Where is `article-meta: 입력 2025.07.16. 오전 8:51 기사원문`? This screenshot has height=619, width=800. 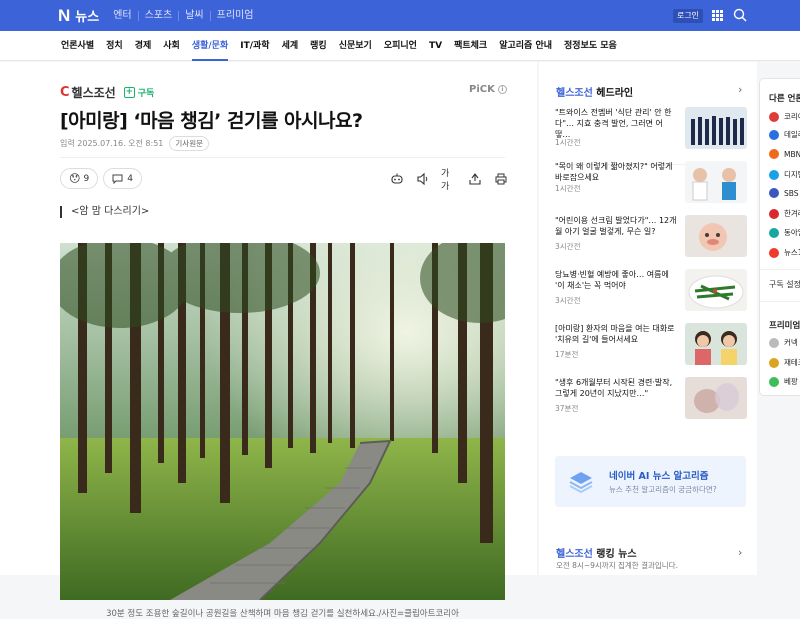
article-meta: 입력 2025.07.16. 오전 8:51 기사원문 is located at coordinates (134, 143).